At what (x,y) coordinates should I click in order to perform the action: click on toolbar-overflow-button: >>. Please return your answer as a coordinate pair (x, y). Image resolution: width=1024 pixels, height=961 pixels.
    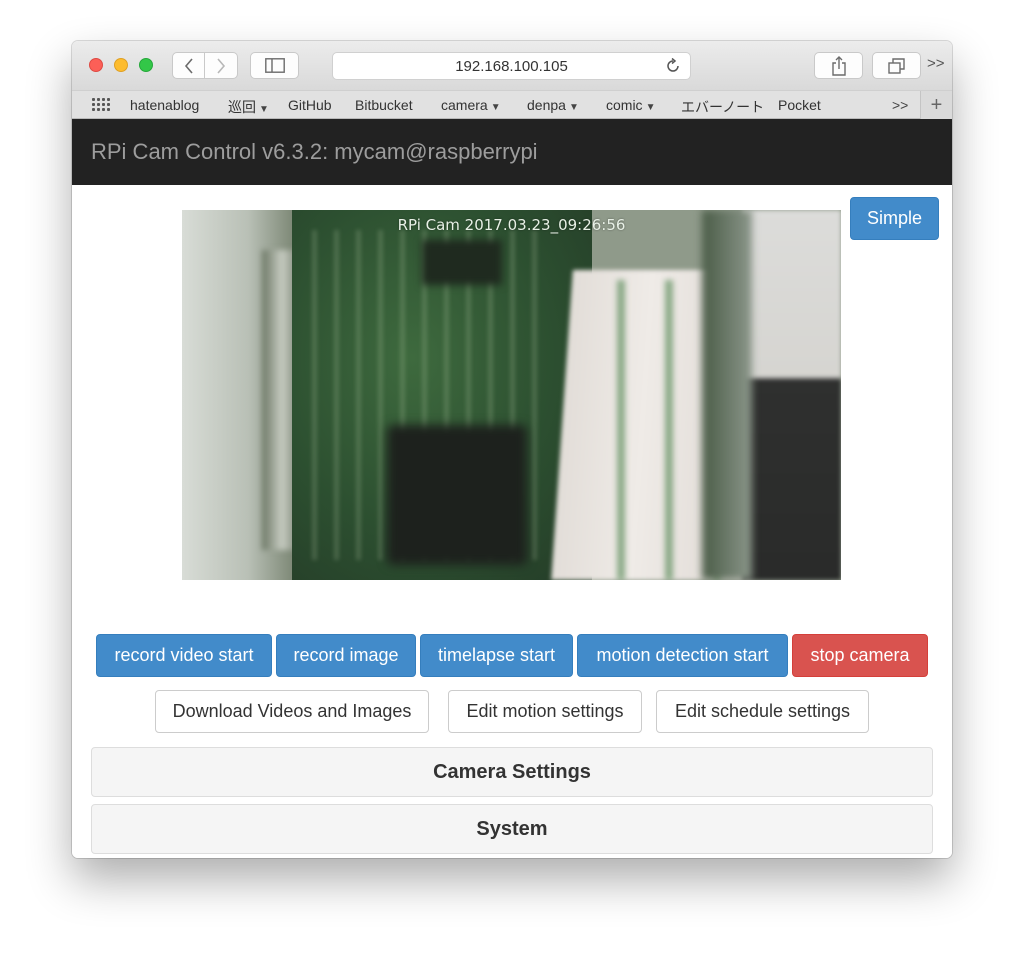
    Looking at the image, I should click on (936, 63).